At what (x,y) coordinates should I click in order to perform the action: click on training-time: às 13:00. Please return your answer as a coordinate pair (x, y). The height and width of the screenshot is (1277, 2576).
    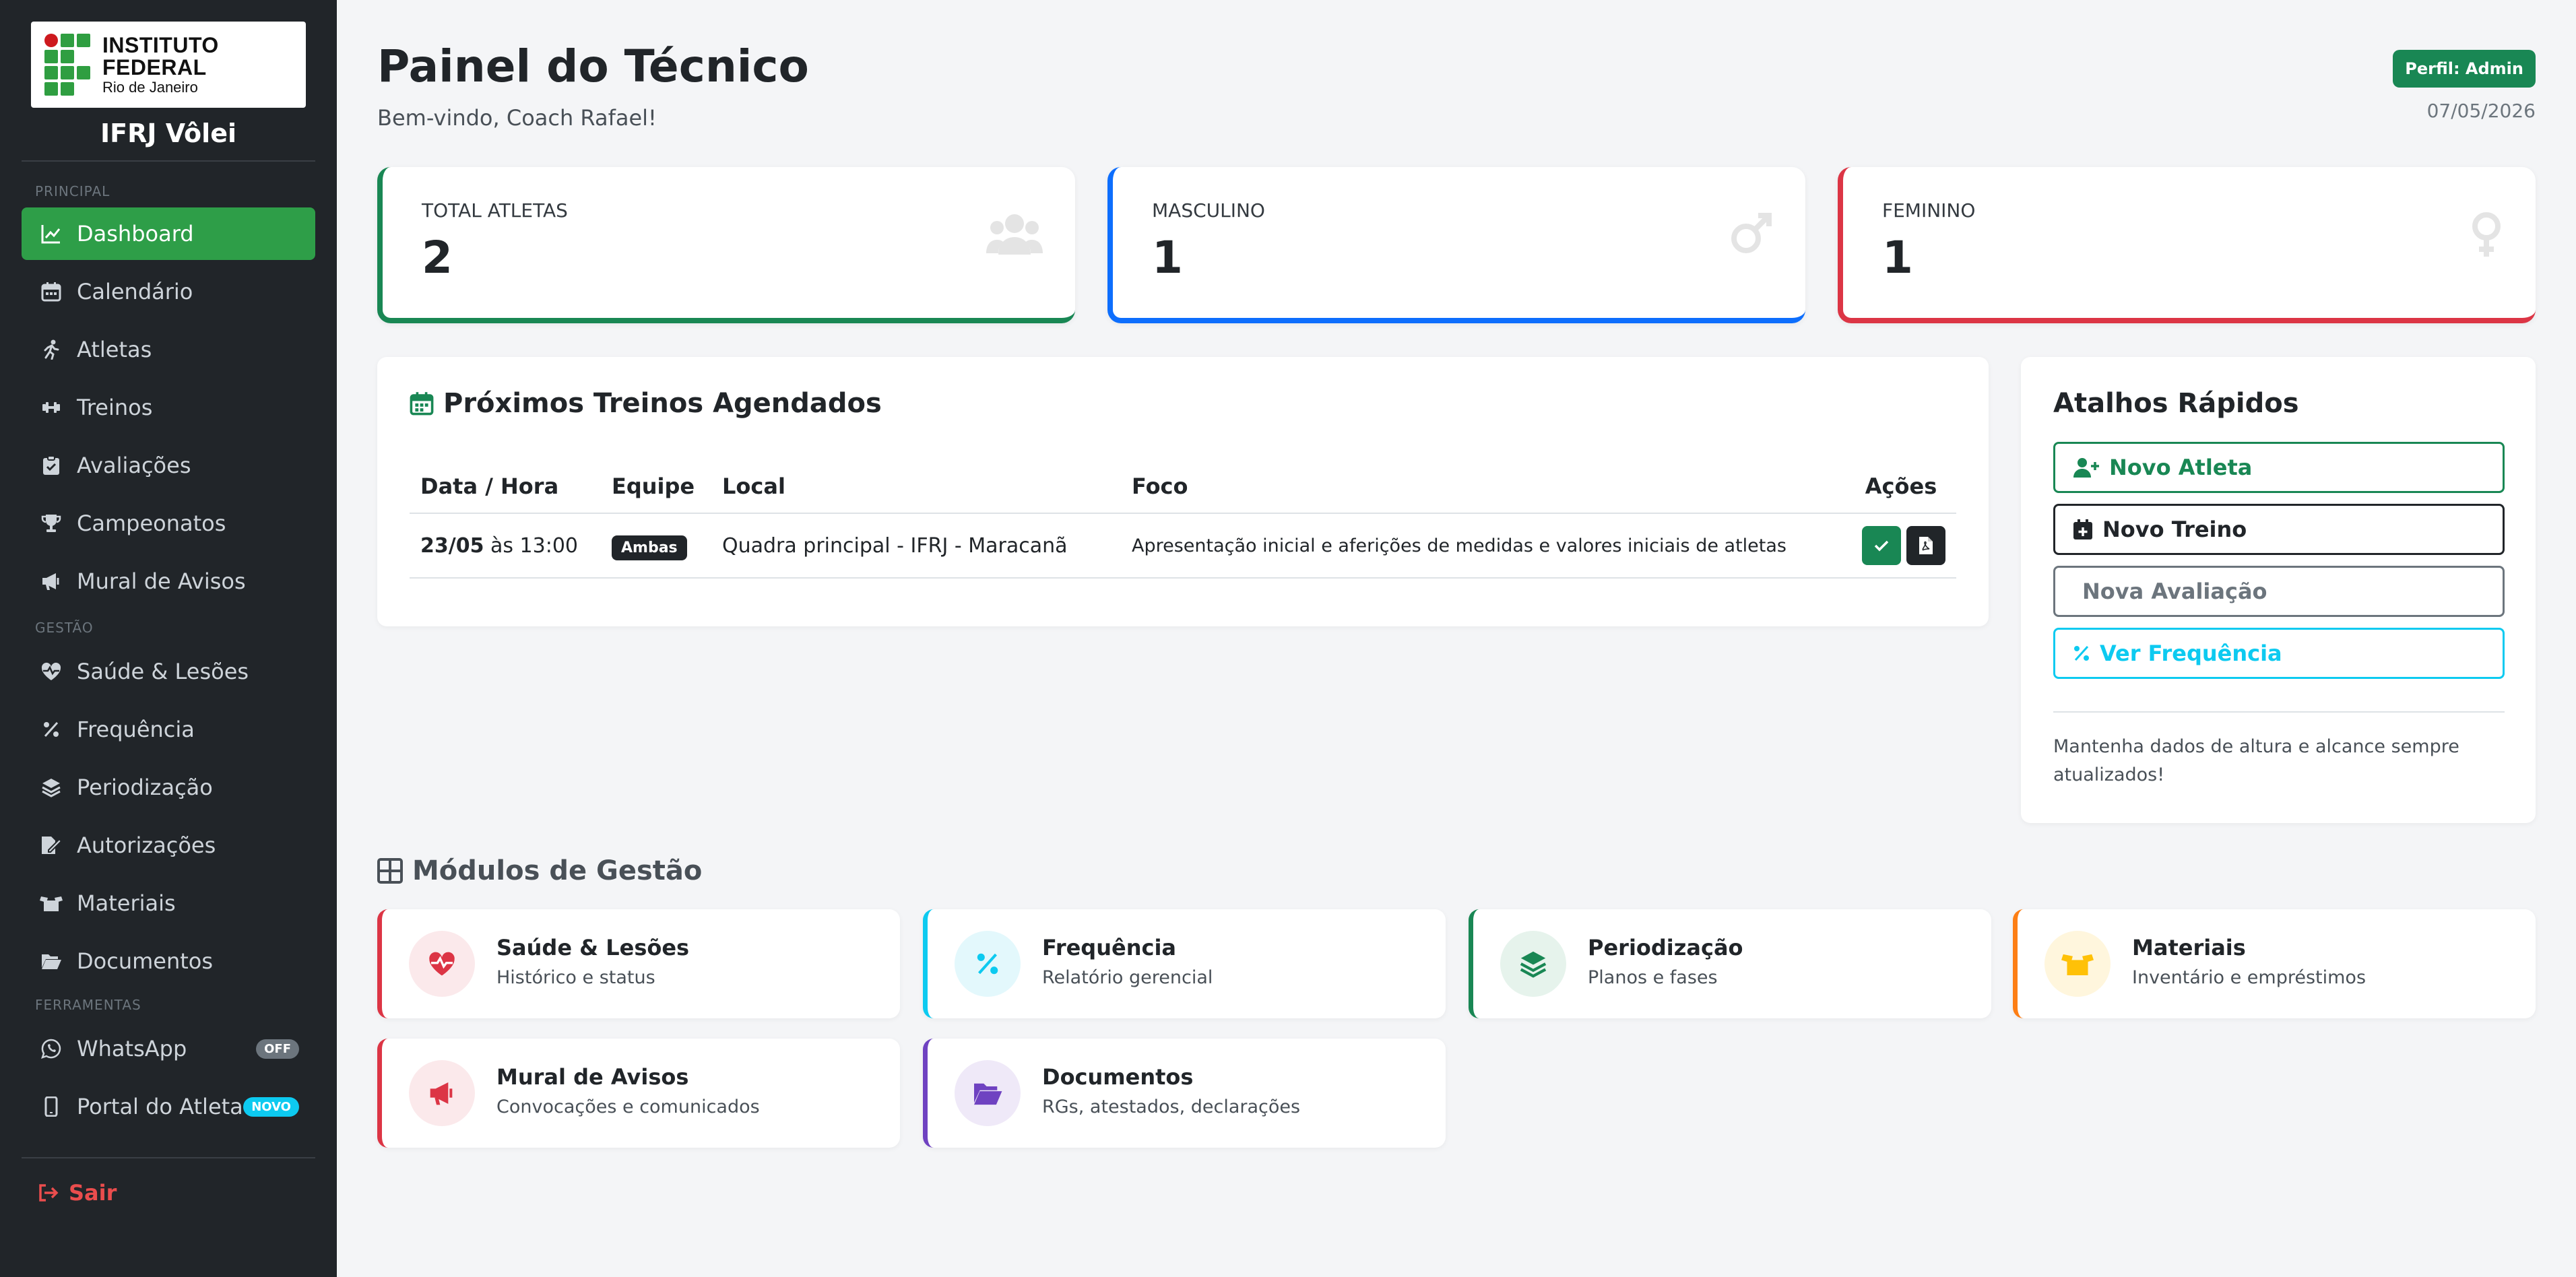
    Looking at the image, I should click on (534, 545).